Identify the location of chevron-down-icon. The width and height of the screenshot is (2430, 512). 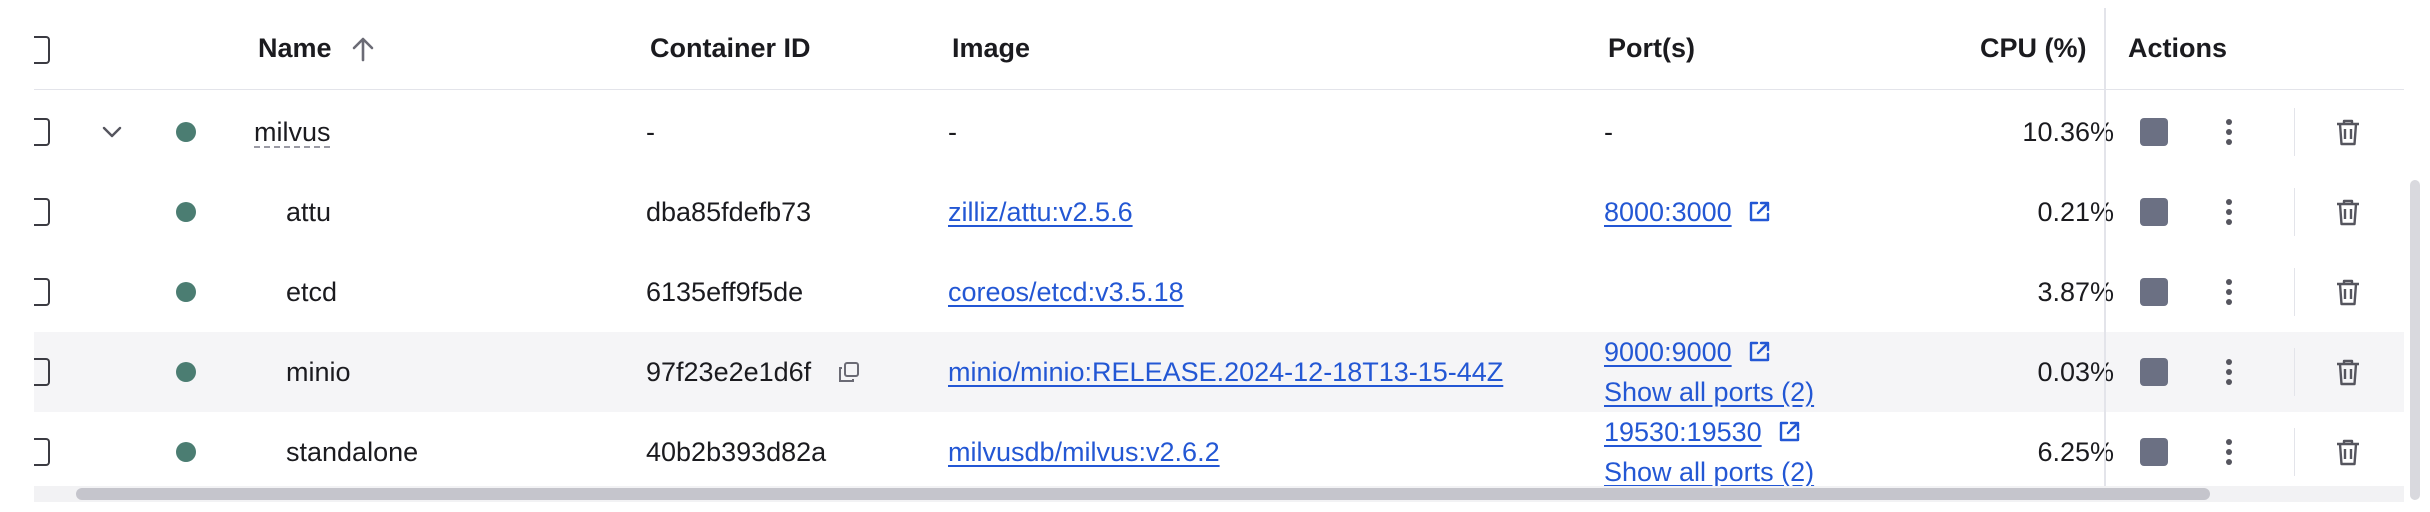
(112, 132).